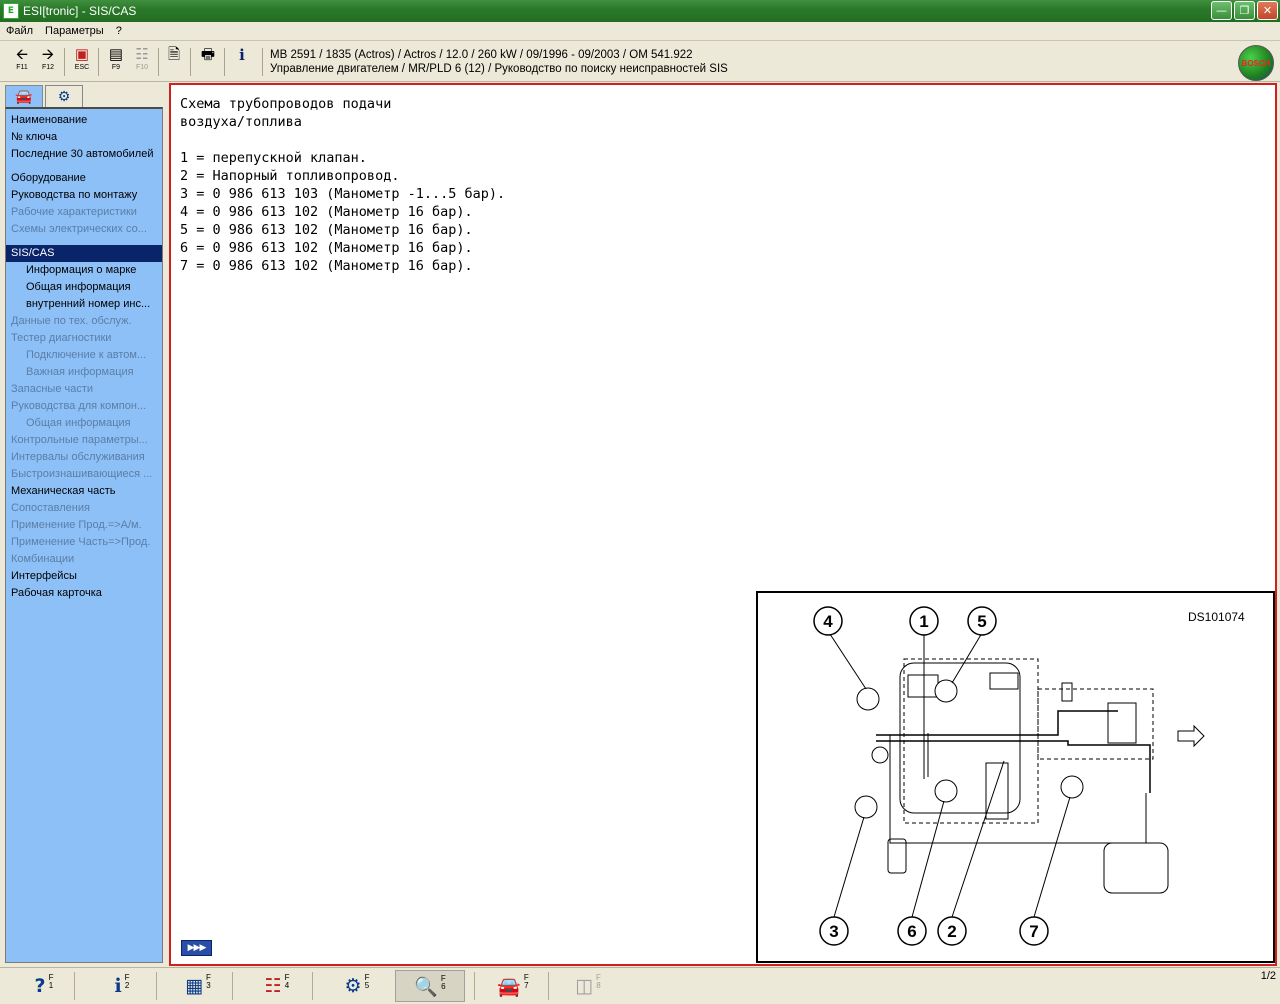  I want to click on forward-button: 🡪 F12, so click(48, 62).